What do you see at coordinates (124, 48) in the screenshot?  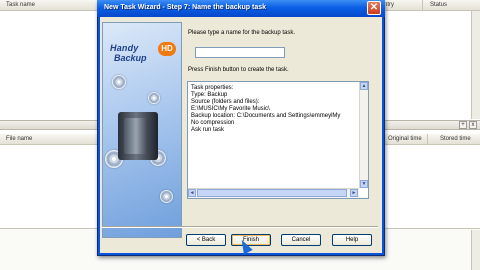 I see `logo-text-handy: Handy` at bounding box center [124, 48].